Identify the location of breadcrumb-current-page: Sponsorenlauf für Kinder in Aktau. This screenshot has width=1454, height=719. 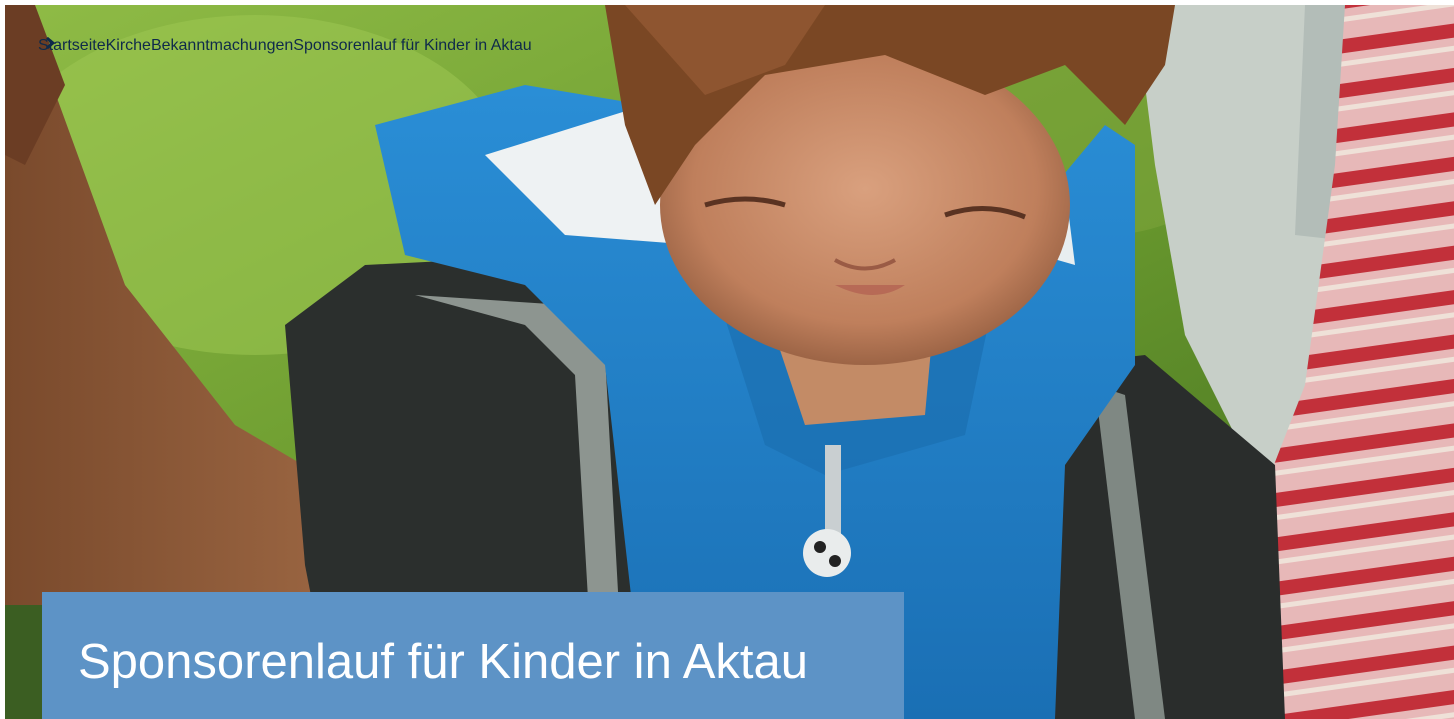
(412, 45).